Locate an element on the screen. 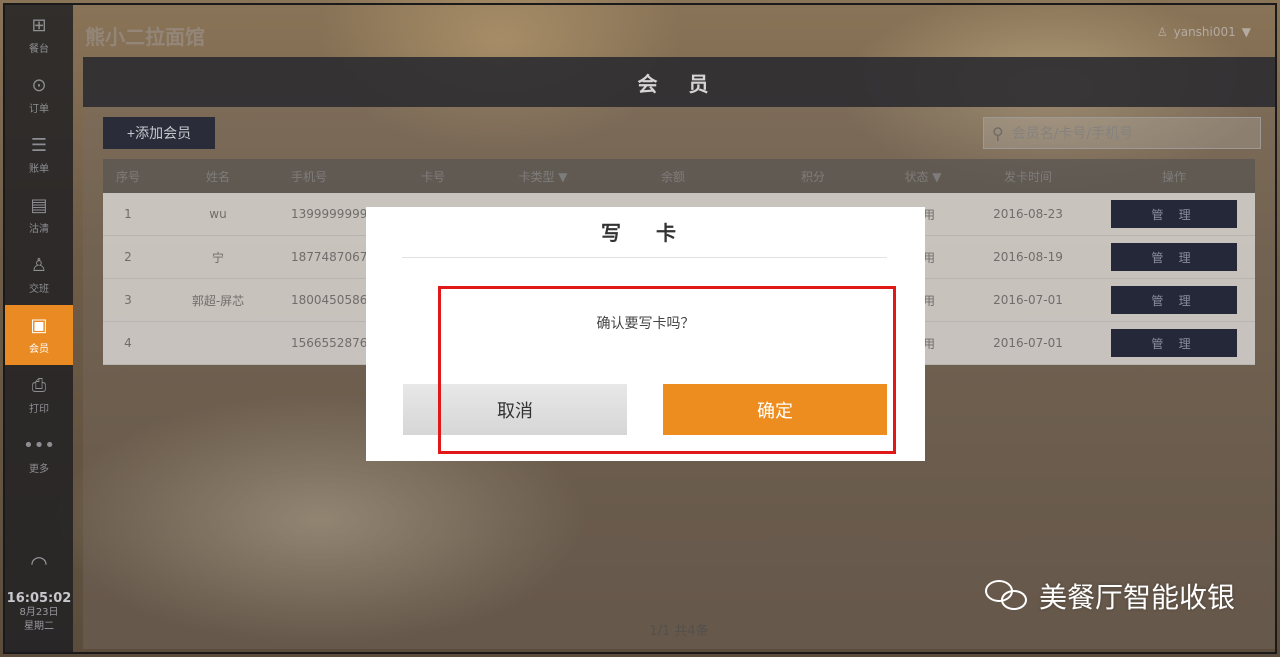  member-card-icon: ▣ is located at coordinates (39, 325).